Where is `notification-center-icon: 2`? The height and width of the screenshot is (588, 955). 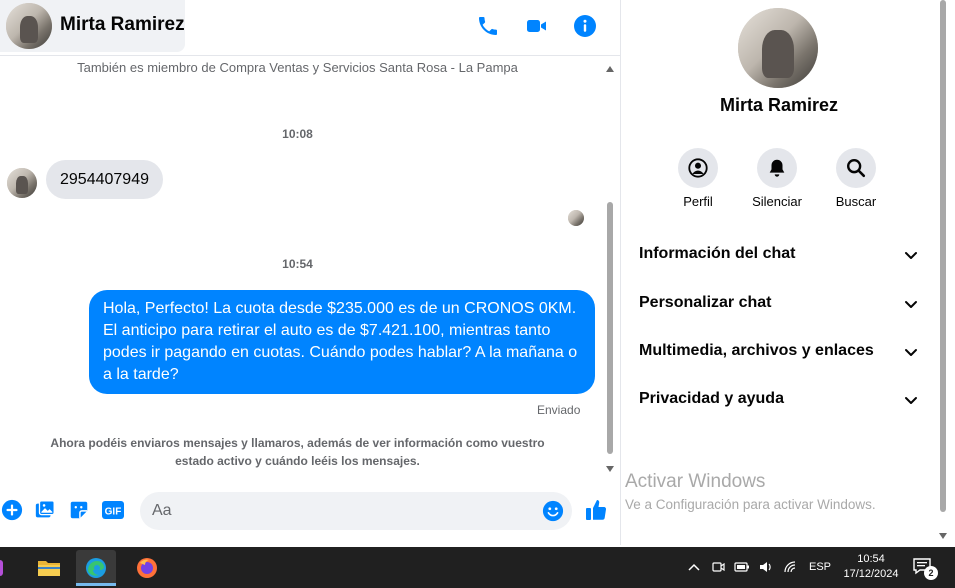 notification-center-icon: 2 is located at coordinates (925, 568).